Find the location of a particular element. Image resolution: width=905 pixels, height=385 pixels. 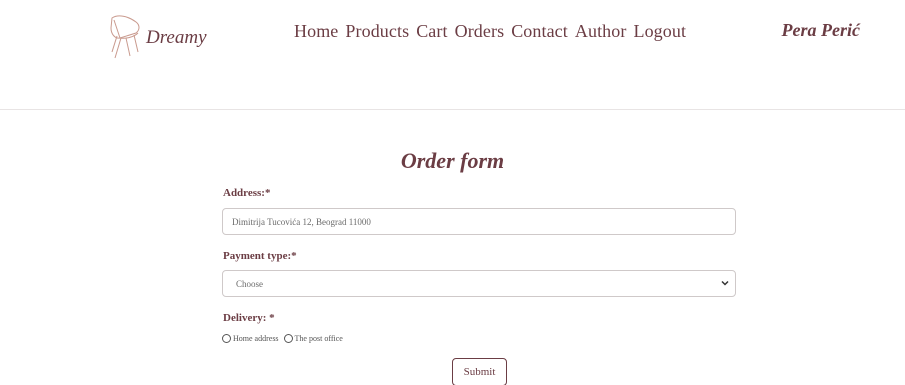

delivery-label: Delivery: * is located at coordinates (249, 318).